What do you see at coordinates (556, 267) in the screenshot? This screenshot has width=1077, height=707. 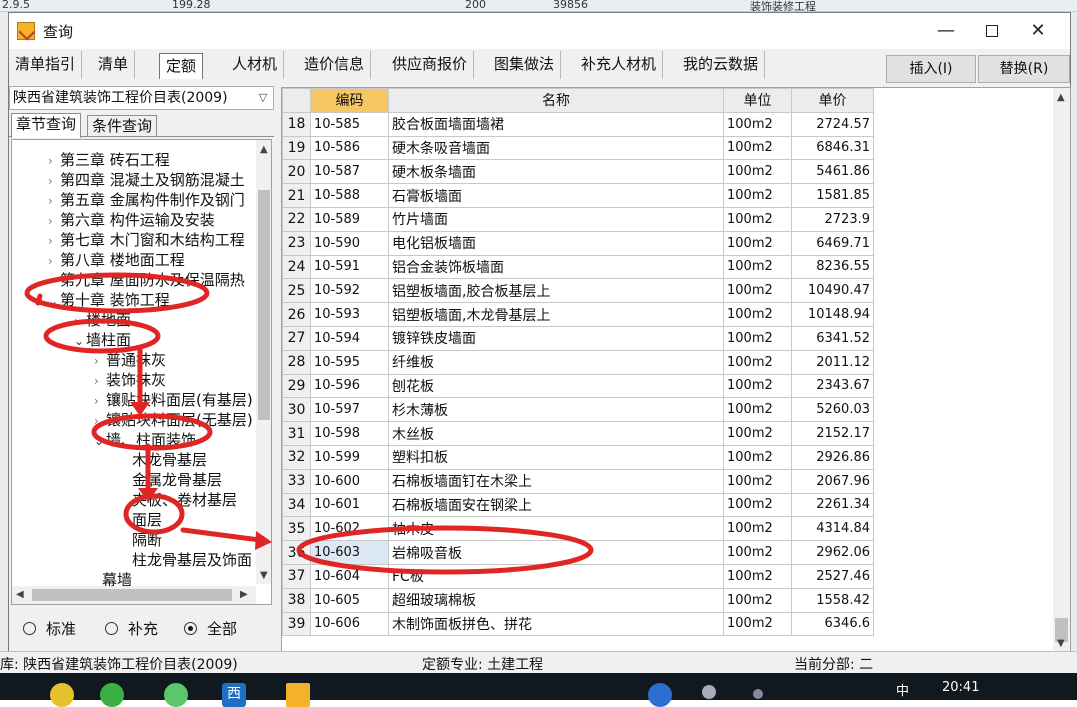 I see `cell-name: 铝合金装饰板墙面` at bounding box center [556, 267].